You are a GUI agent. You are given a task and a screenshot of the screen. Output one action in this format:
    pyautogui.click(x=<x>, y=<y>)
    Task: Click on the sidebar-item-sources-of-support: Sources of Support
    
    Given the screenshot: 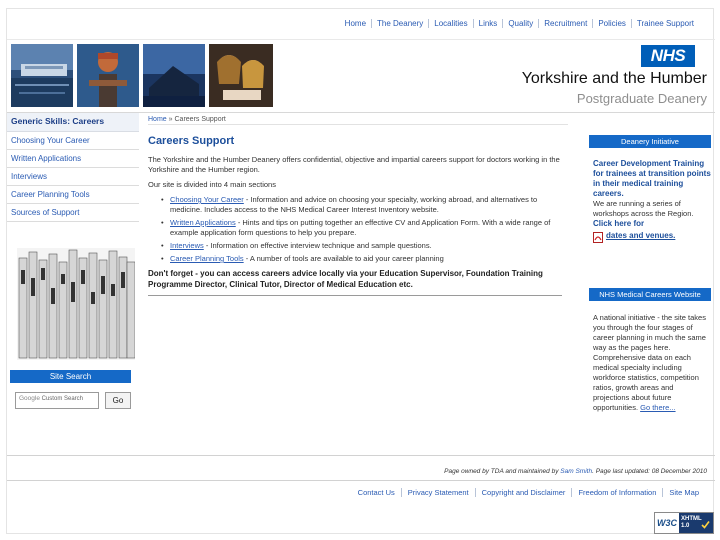 What is the action you would take?
    pyautogui.click(x=73, y=213)
    